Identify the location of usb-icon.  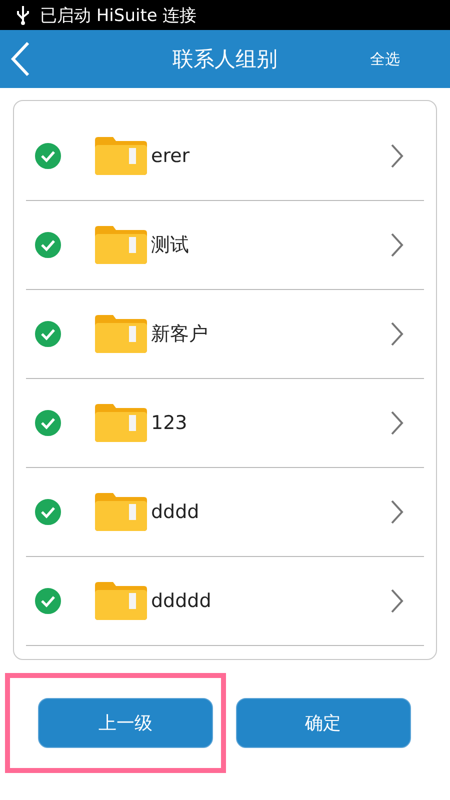
(23, 15).